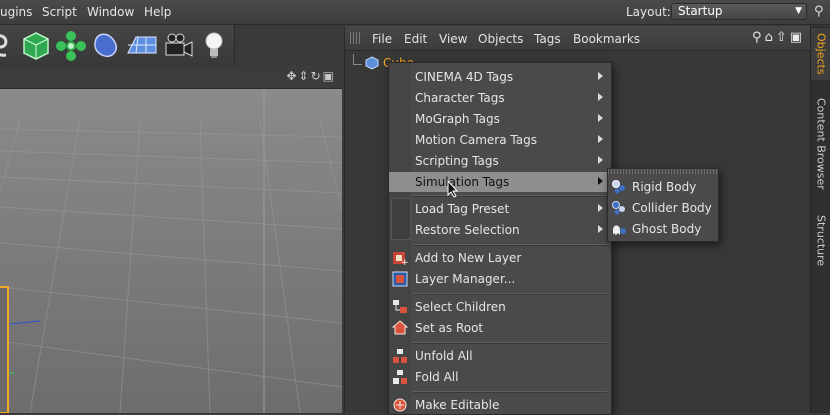 Image resolution: width=830 pixels, height=415 pixels. Describe the element at coordinates (142, 44) in the screenshot. I see `floor-plane-icon` at that location.